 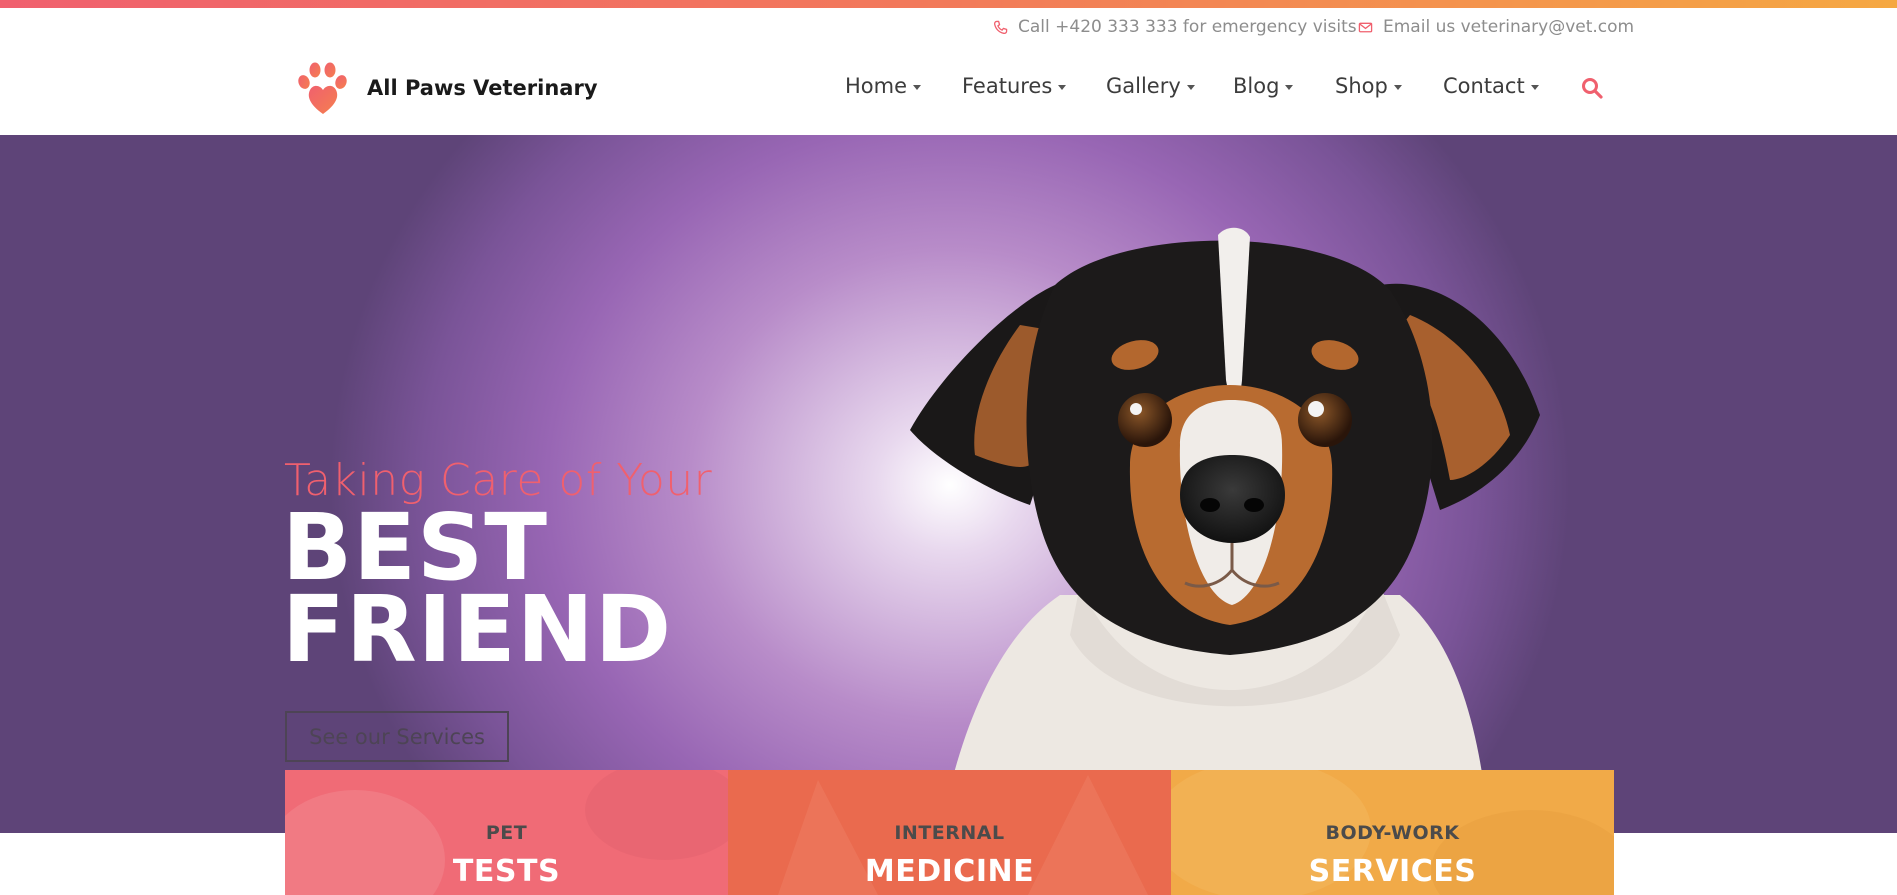 I want to click on nav-label: Gallery, so click(x=1143, y=86).